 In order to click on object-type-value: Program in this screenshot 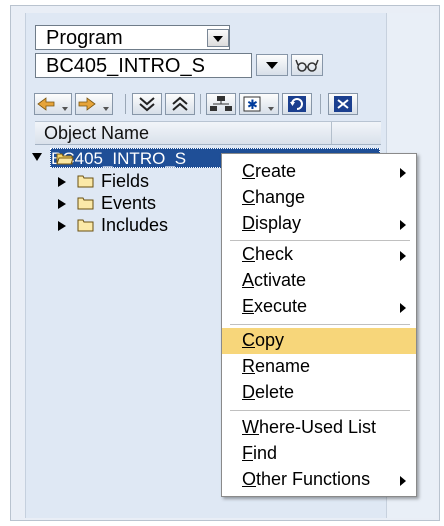, I will do `click(84, 38)`.